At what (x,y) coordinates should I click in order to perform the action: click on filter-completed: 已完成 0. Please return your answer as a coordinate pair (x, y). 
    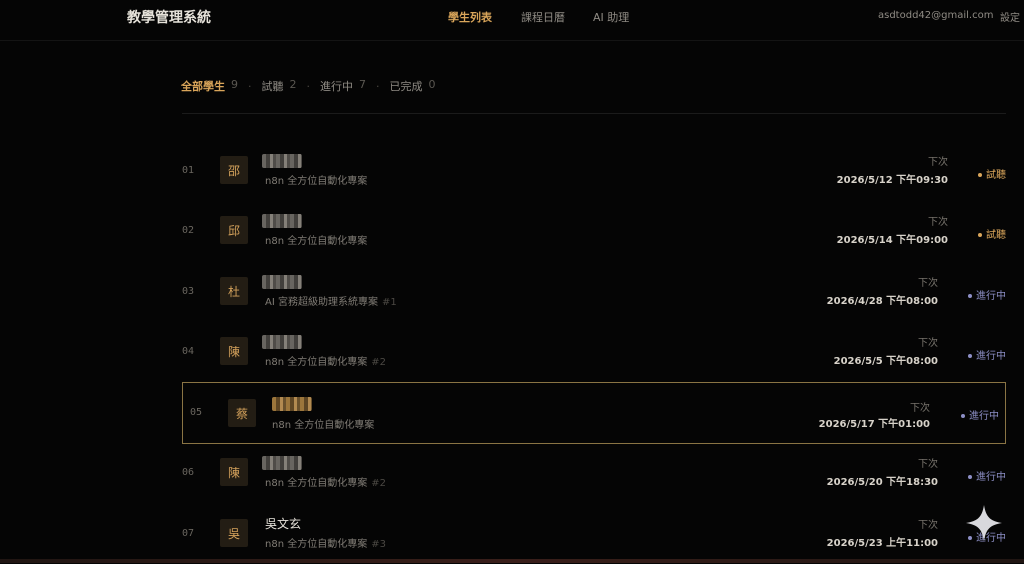
    Looking at the image, I should click on (413, 86).